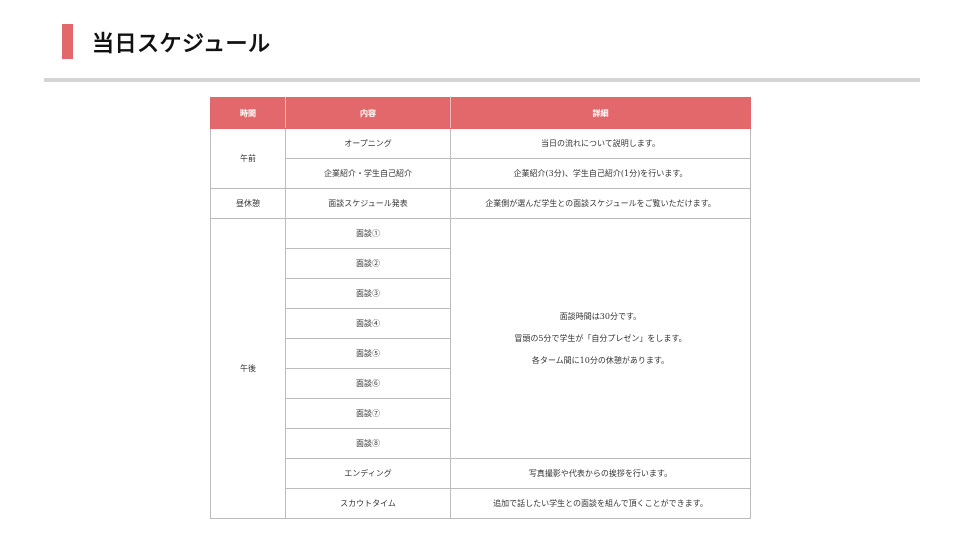 This screenshot has width=960, height=540. I want to click on time-cell-afternoon: 午後, so click(248, 368).